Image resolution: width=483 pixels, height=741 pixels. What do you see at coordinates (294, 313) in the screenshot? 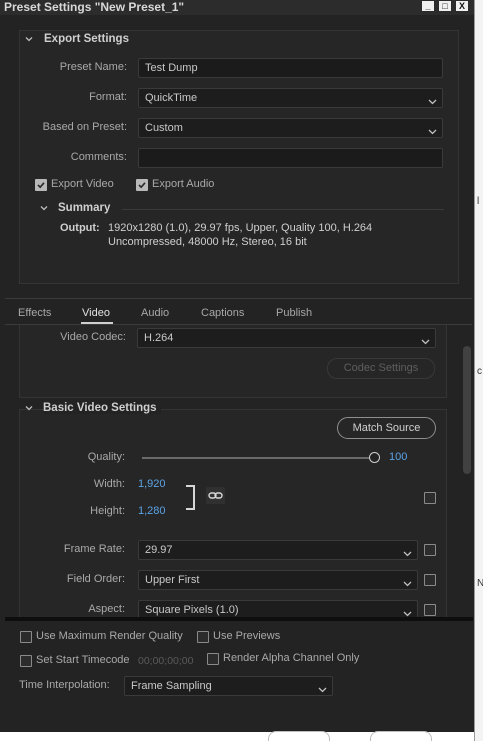
I see `tab-publish: Publish` at bounding box center [294, 313].